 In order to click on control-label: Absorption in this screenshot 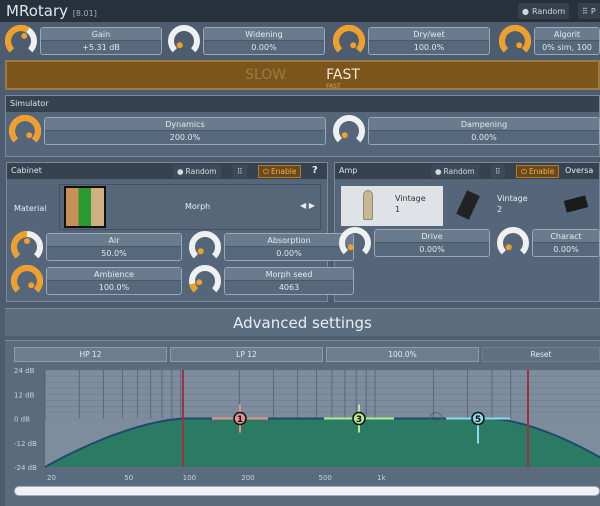, I will do `click(289, 240)`.